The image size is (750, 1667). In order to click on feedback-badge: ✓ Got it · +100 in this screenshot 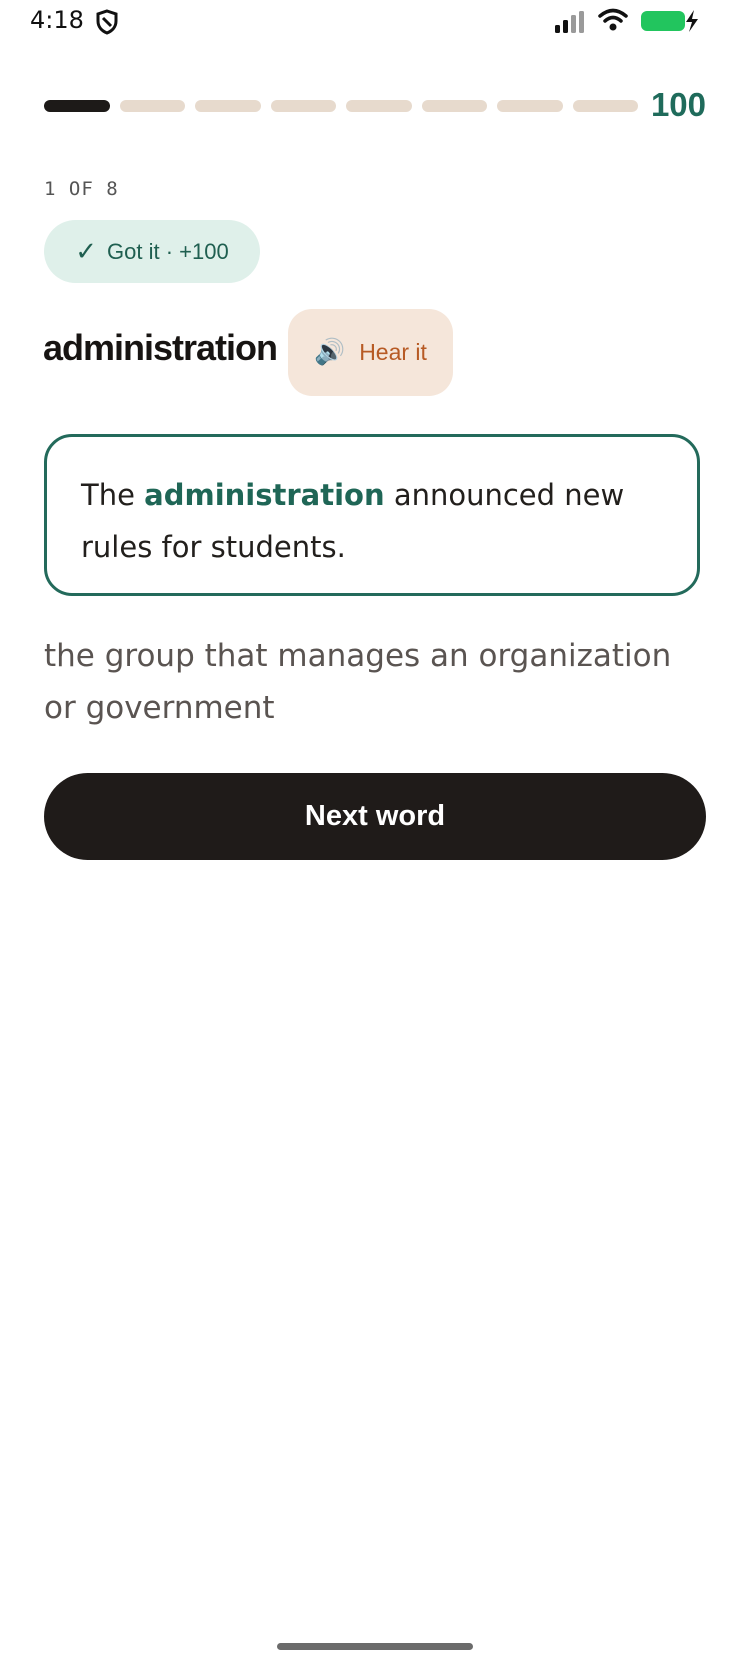, I will do `click(152, 251)`.